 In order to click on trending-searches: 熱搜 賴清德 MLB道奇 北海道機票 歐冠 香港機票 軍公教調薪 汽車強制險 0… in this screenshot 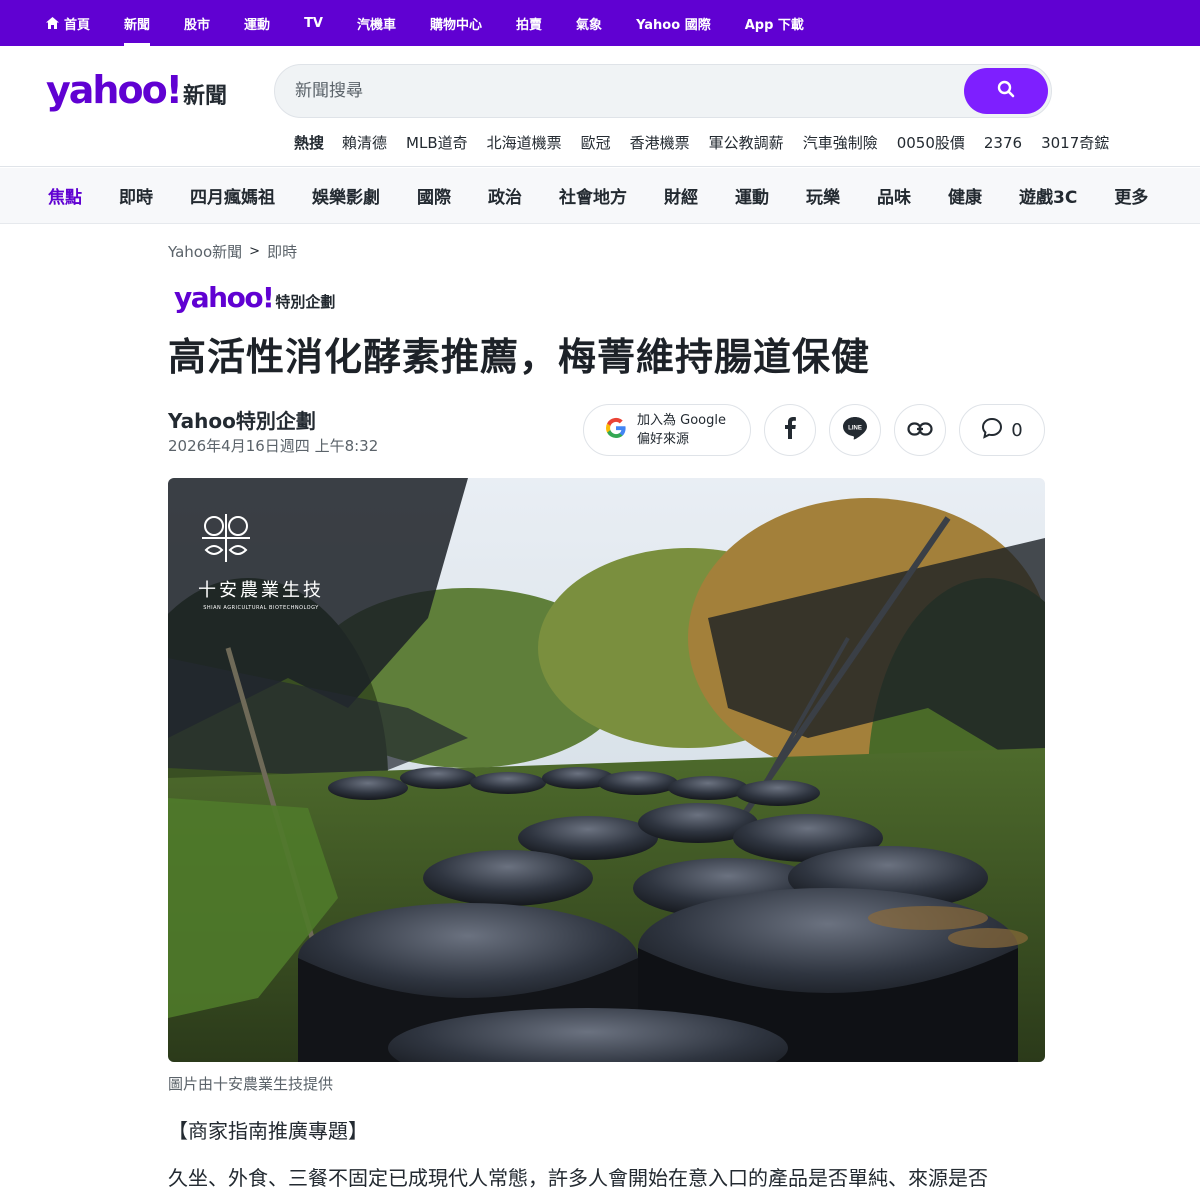, I will do `click(711, 142)`.